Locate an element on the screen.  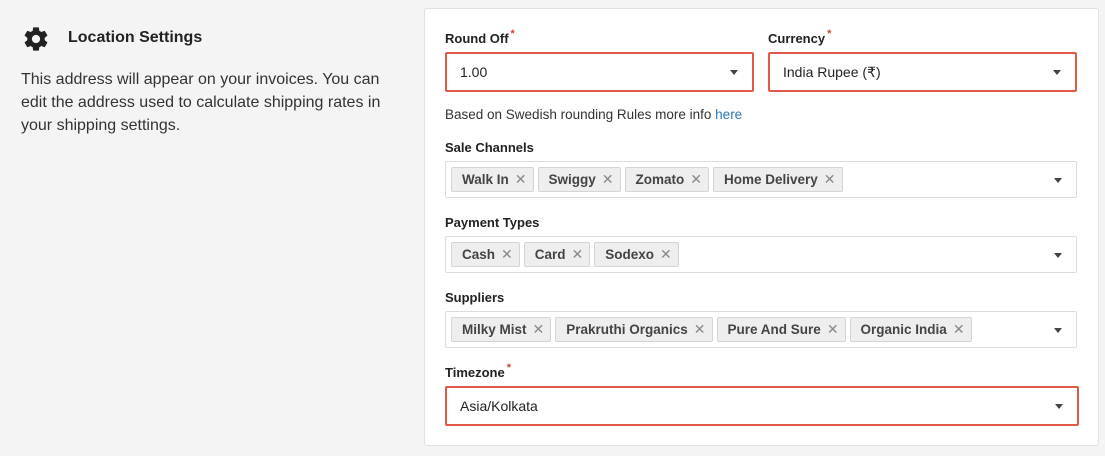
chip-sodexo: Sodexo ✕ is located at coordinates (636, 254).